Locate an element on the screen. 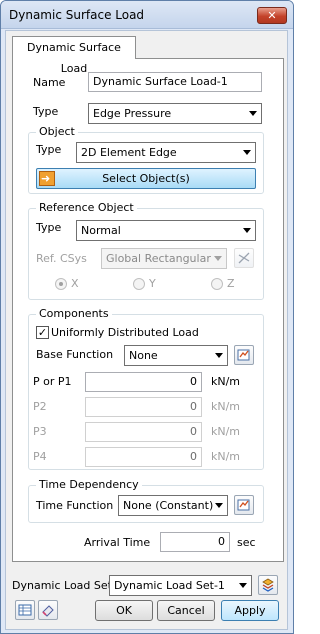  p2-label: P2 is located at coordinates (40, 406).